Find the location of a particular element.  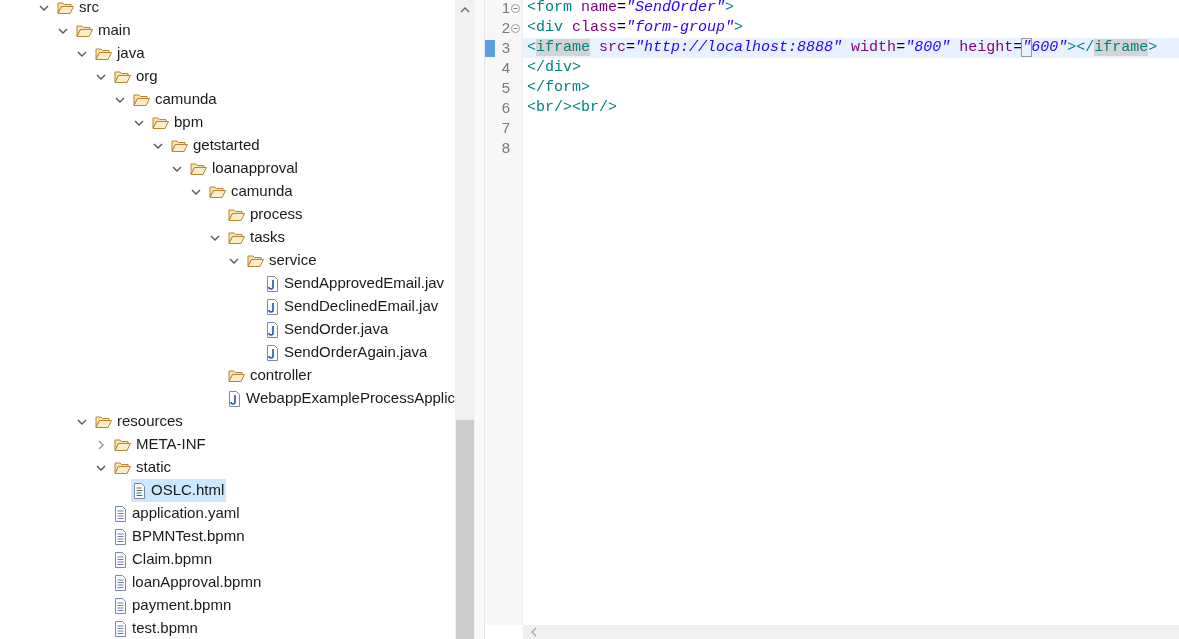

code-line: </div> is located at coordinates (554, 67).